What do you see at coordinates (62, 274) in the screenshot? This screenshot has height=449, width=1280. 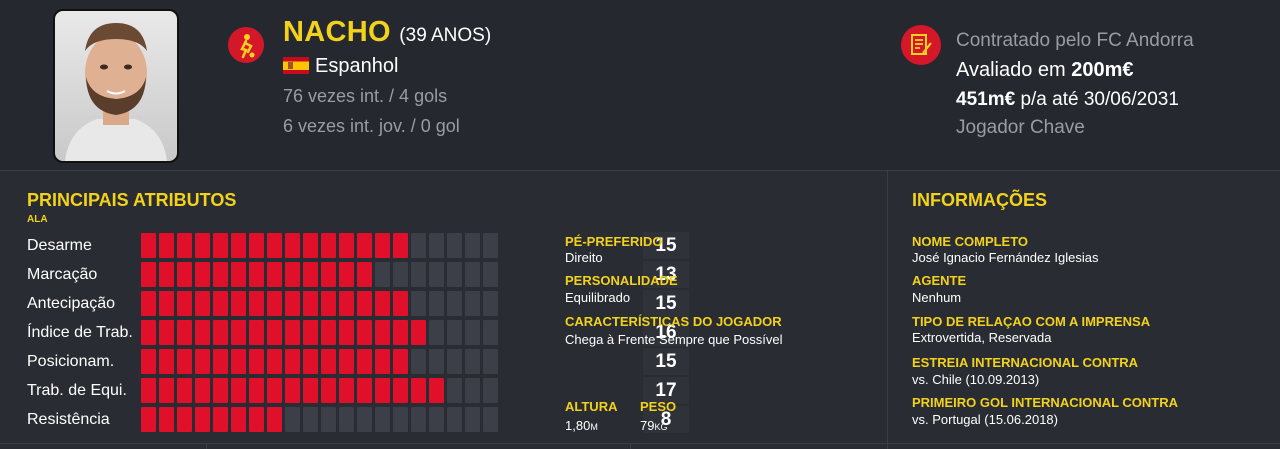 I see `attribute-name: Marcação` at bounding box center [62, 274].